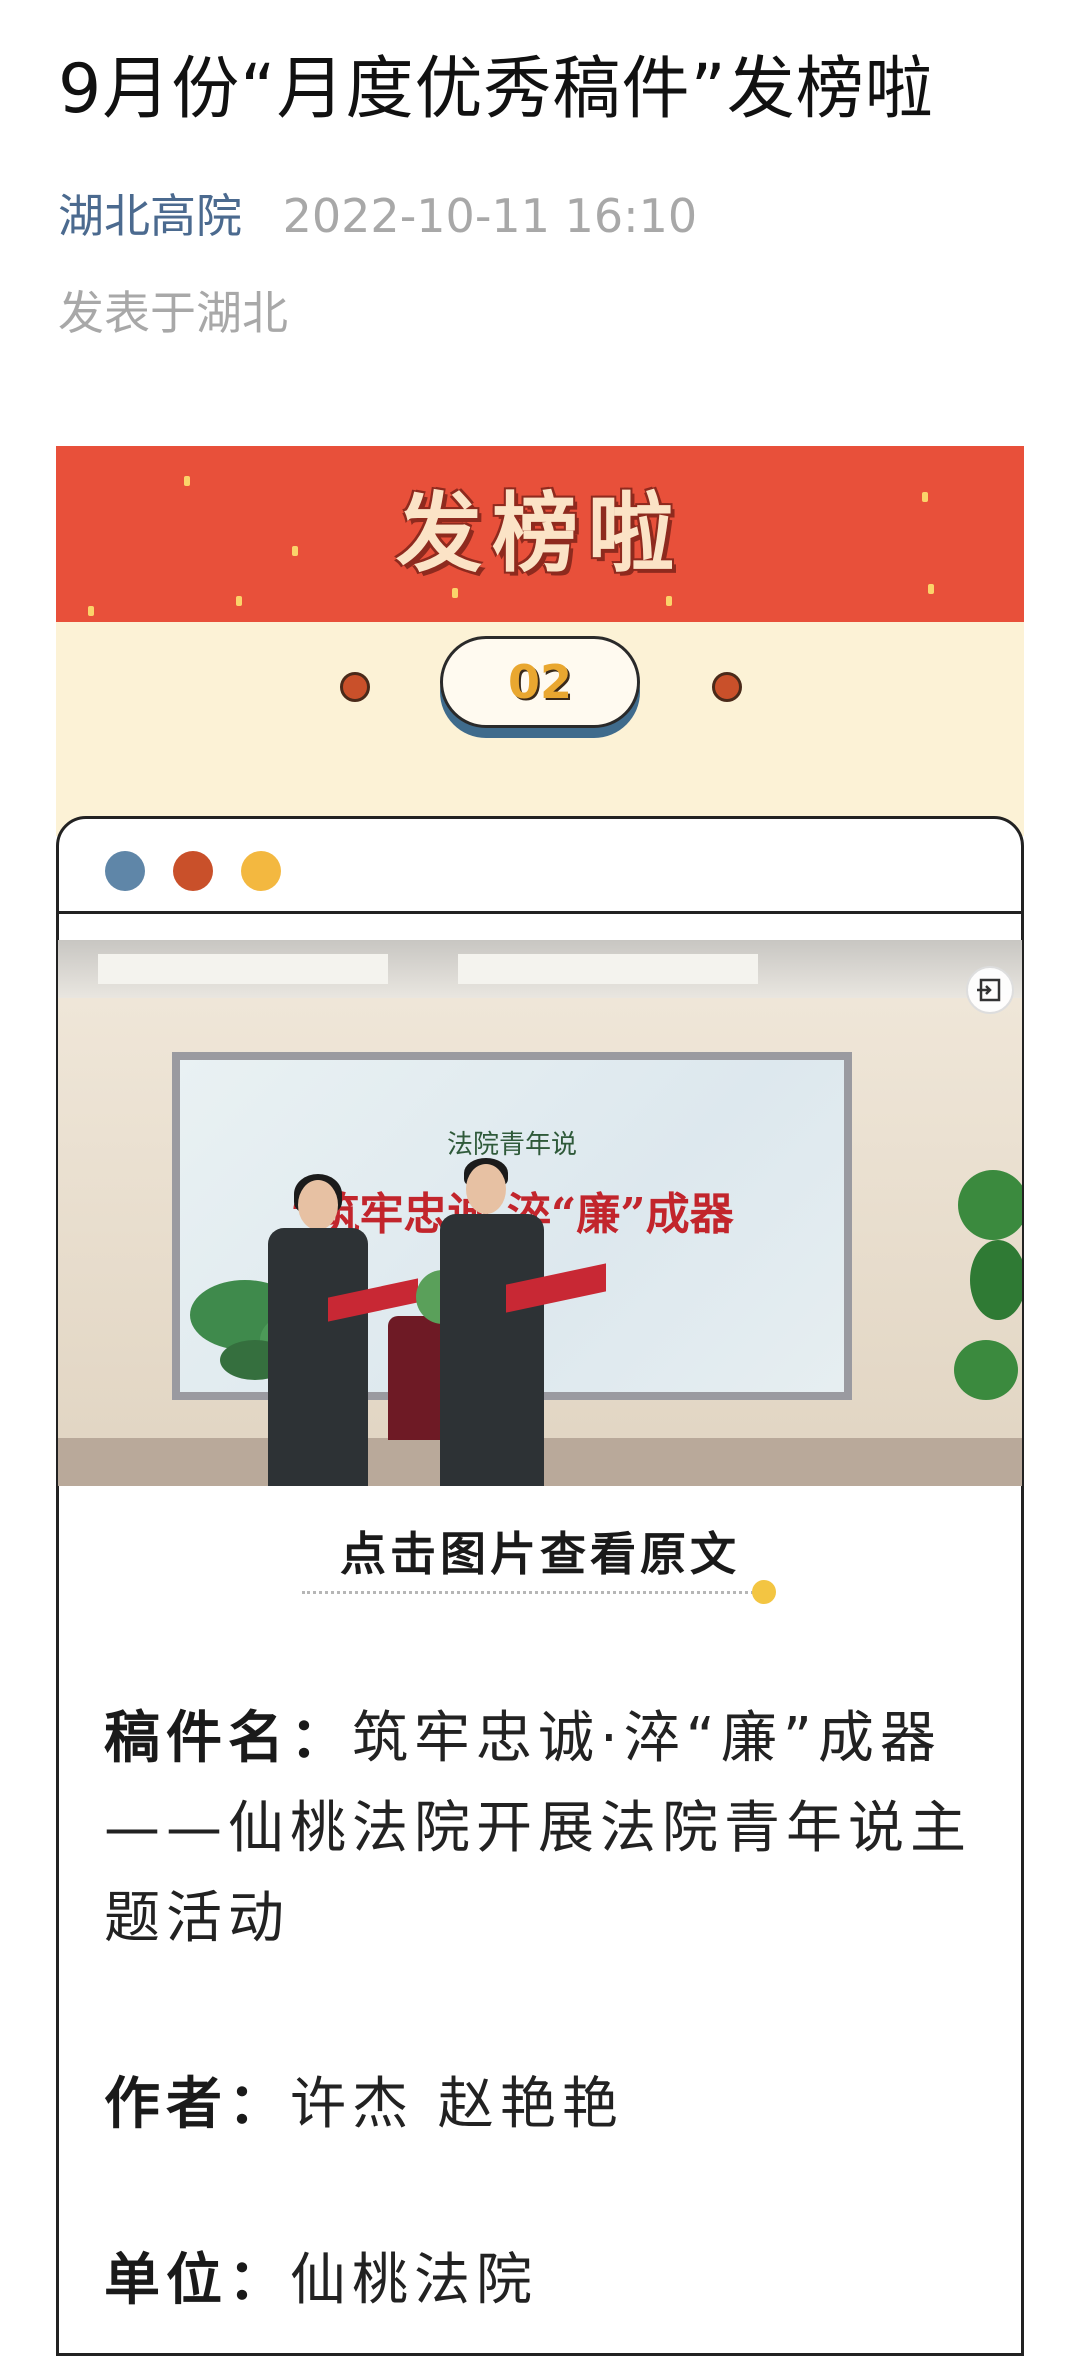  What do you see at coordinates (197, 2104) in the screenshot?
I see `field-authors-label: 作者：` at bounding box center [197, 2104].